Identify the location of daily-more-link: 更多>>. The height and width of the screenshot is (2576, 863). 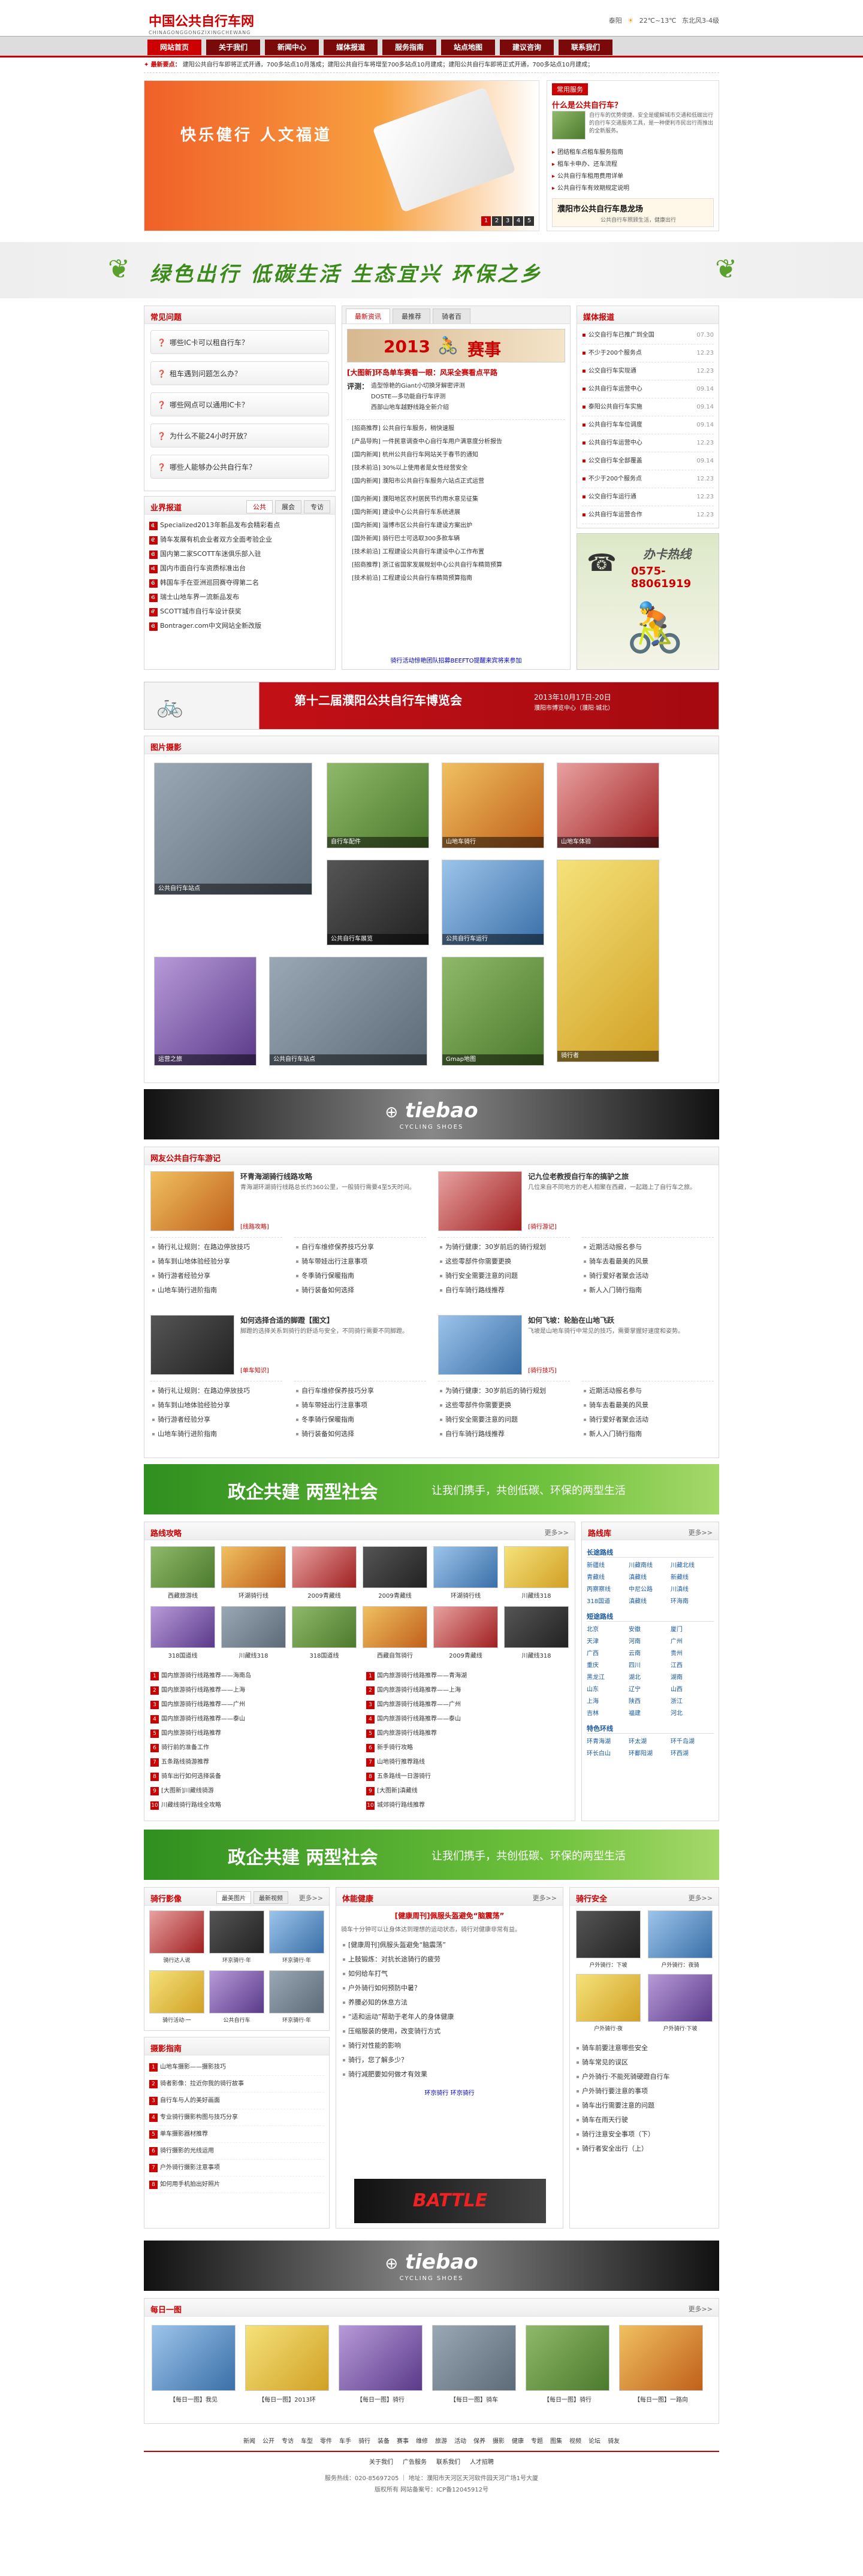
(701, 2309).